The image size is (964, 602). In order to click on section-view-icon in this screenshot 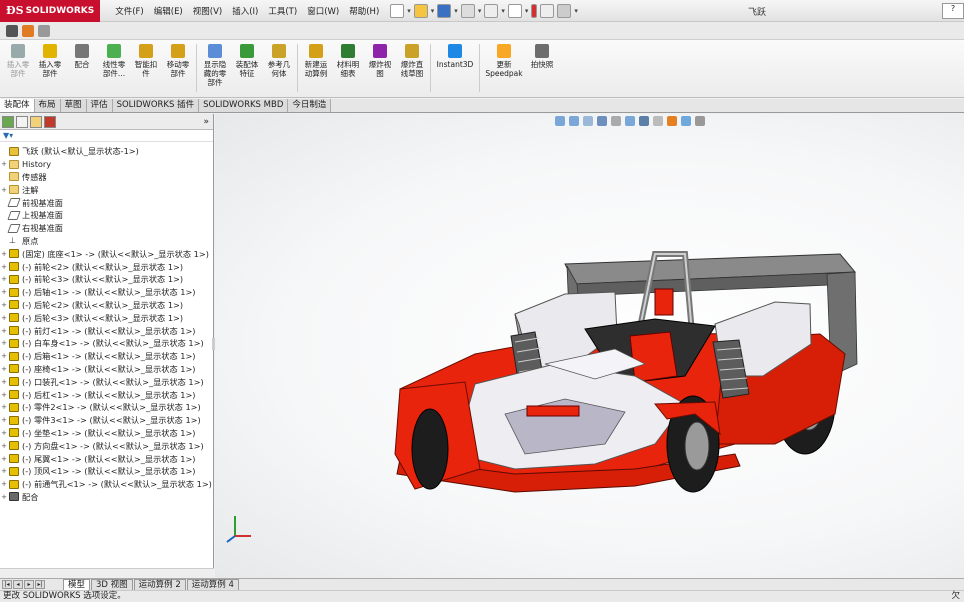, I will do `click(602, 121)`.